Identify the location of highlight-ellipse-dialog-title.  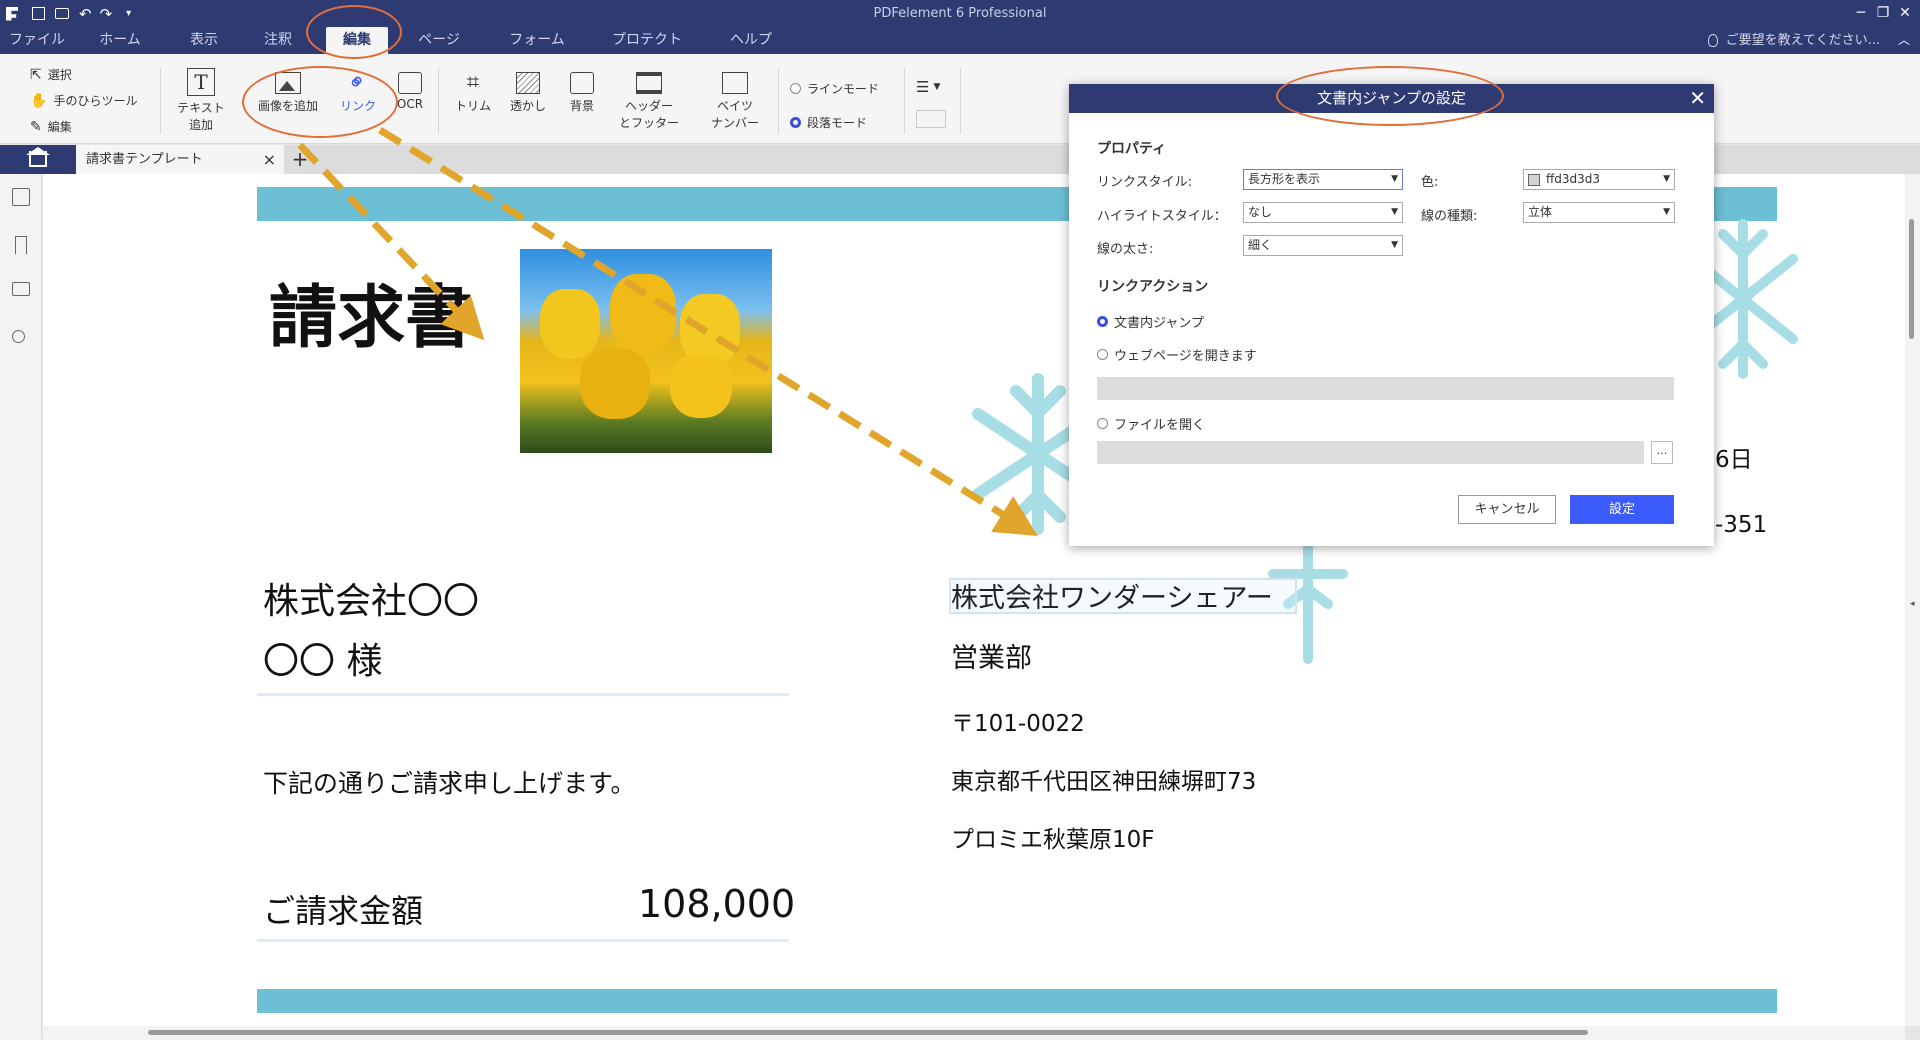
(1390, 96).